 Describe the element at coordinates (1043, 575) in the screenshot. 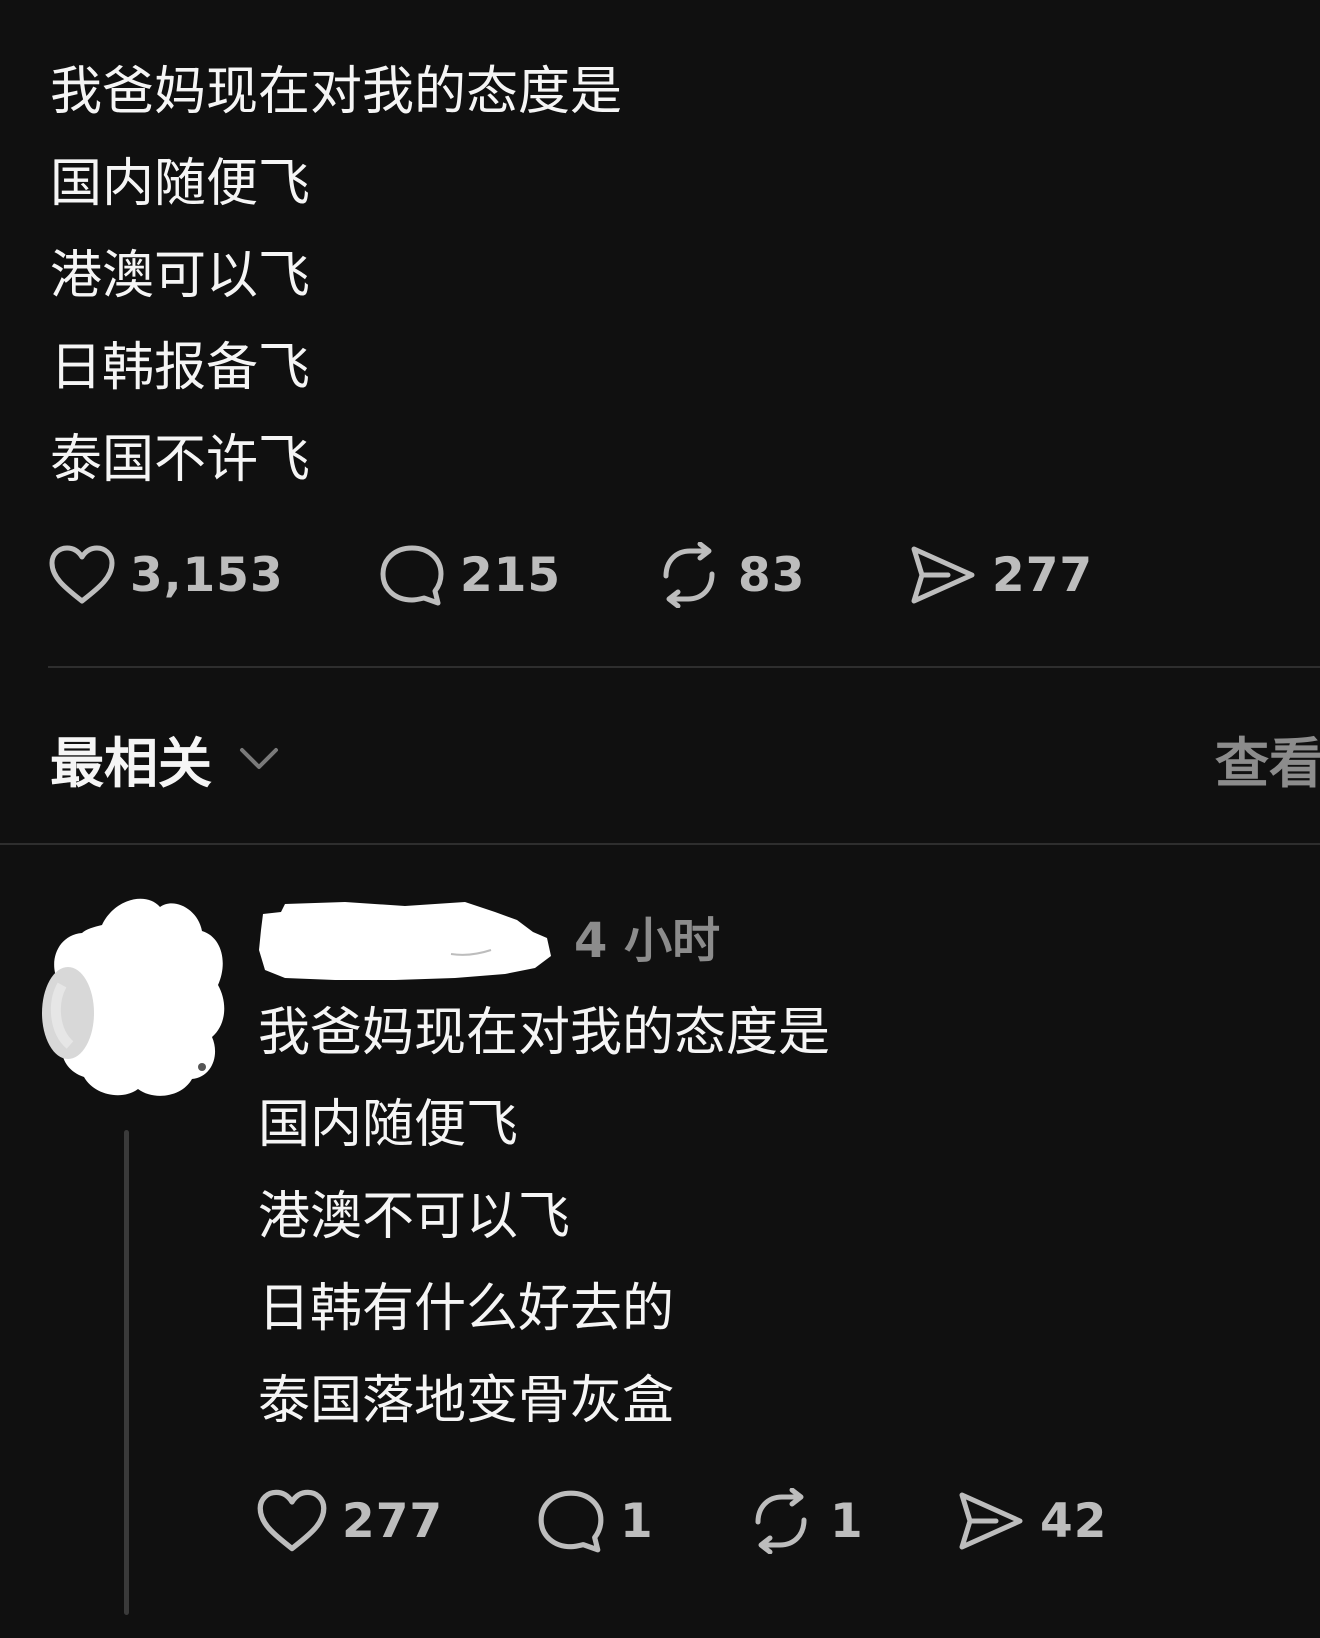

I see `share-count: 277` at that location.